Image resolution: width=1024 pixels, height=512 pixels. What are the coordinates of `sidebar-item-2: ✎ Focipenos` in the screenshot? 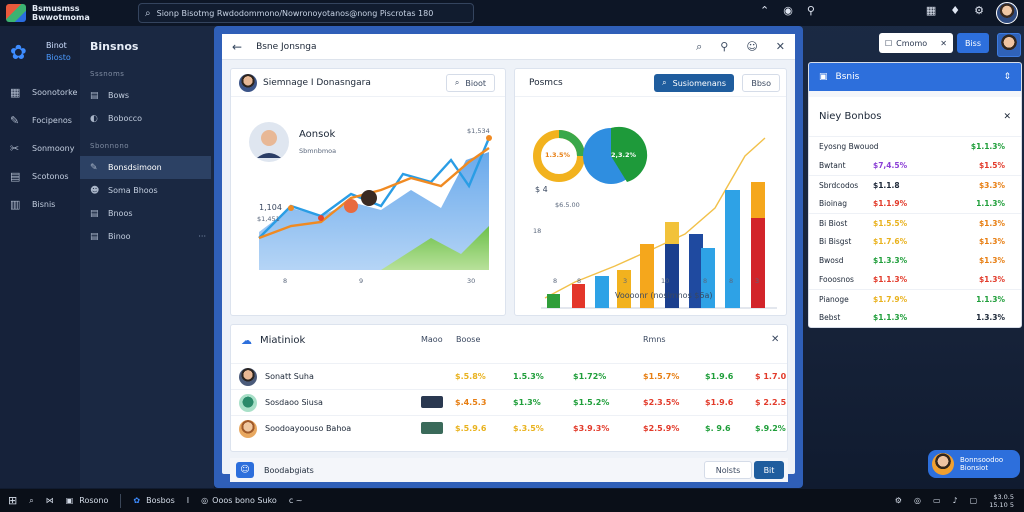 It's located at (40, 120).